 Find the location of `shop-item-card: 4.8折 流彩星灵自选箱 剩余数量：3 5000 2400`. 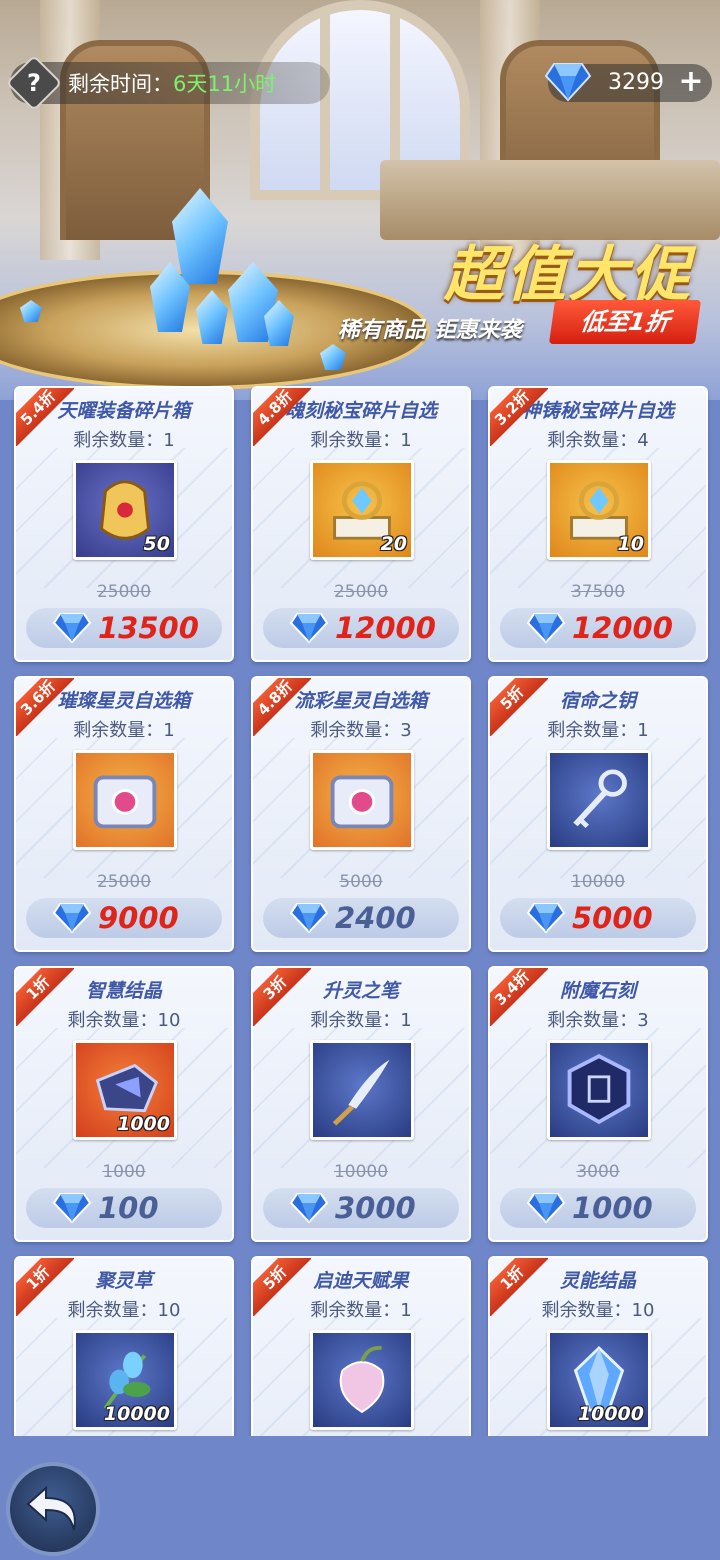

shop-item-card: 4.8折 流彩星灵自选箱 剩余数量：3 5000 2400 is located at coordinates (361, 814).